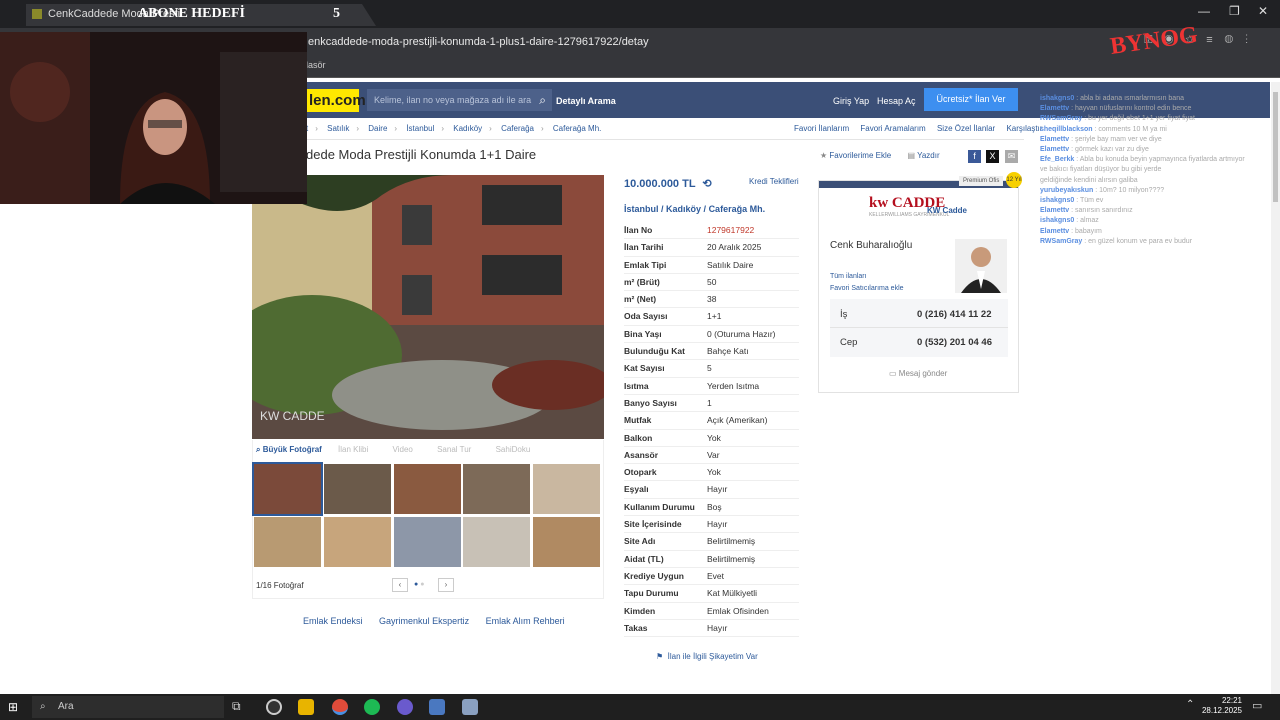 The image size is (1280, 720). I want to click on favorite-listings-link: Favori İlanlarım, so click(821, 128).